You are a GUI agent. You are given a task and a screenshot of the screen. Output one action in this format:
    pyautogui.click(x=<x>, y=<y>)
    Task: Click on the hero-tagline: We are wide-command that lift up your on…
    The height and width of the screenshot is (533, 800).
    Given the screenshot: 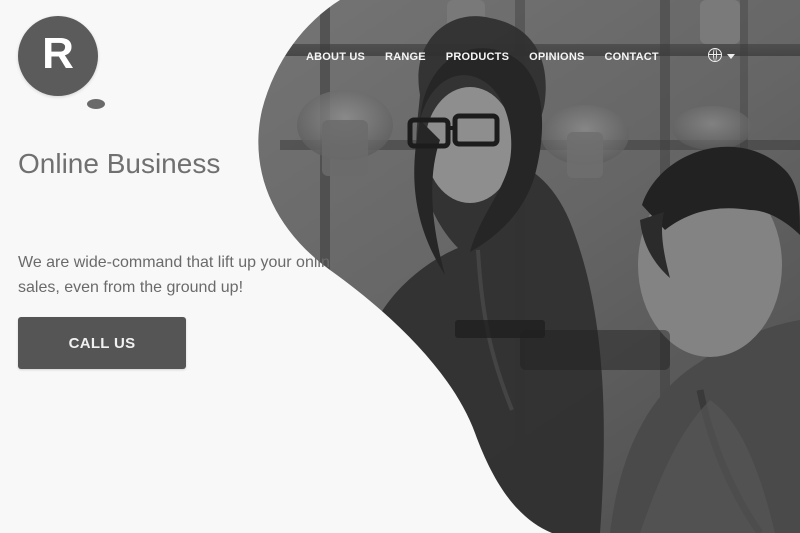 What is the action you would take?
    pyautogui.click(x=178, y=275)
    